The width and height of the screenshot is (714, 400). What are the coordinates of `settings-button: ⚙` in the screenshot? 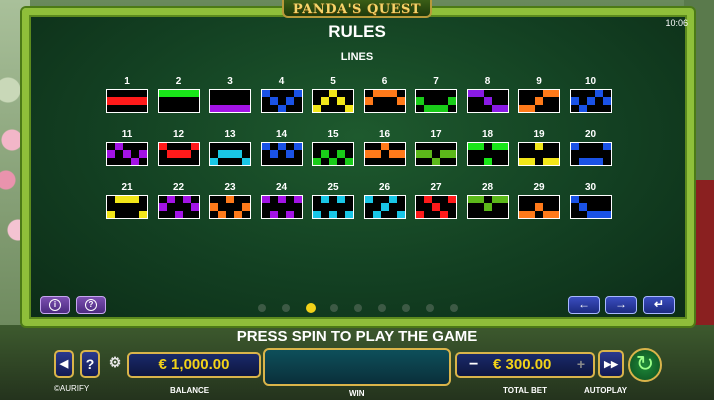 It's located at (115, 364).